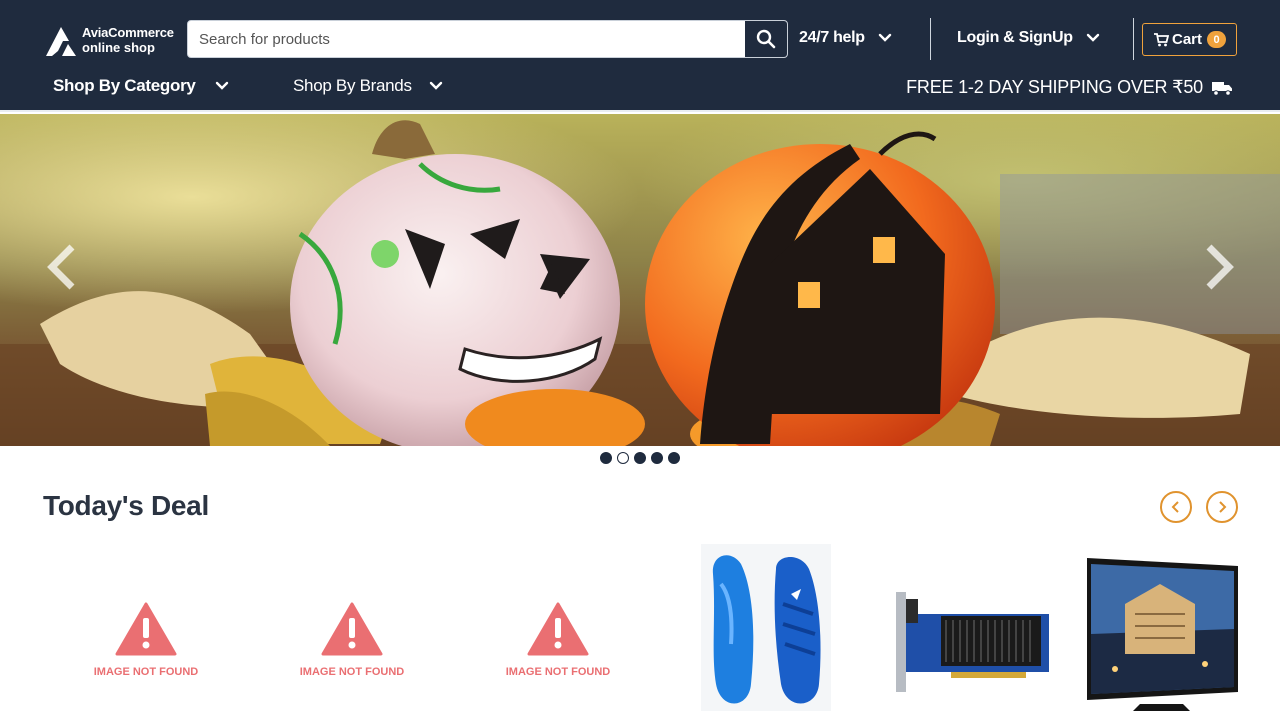 Image resolution: width=1280 pixels, height=711 pixels. I want to click on search-bar, so click(487, 39).